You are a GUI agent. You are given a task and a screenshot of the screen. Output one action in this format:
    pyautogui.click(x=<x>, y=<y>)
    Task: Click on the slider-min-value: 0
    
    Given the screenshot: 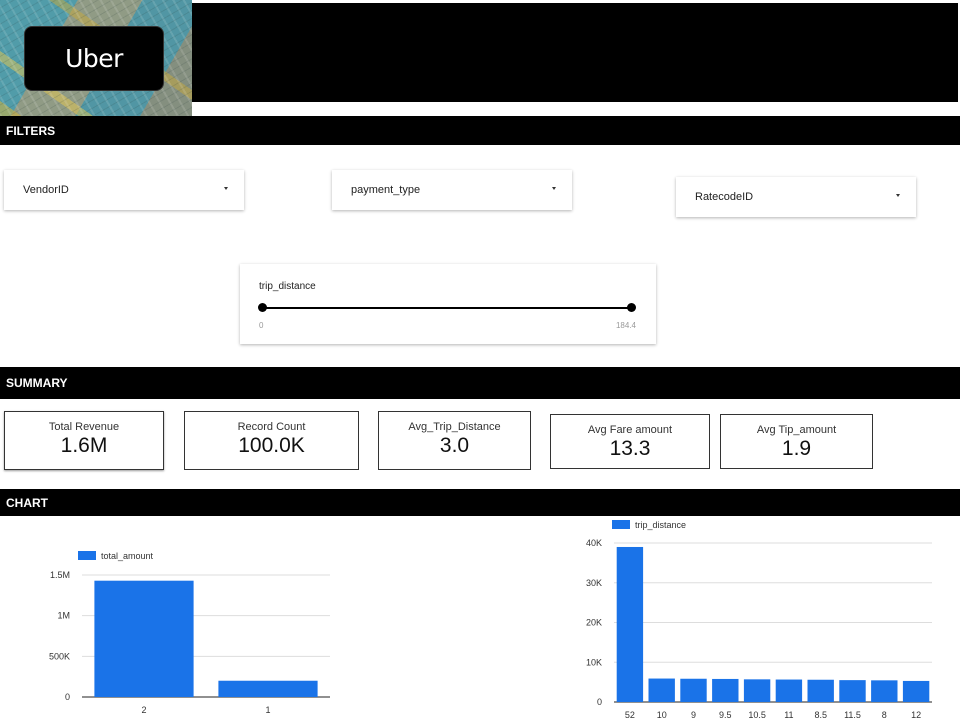 What is the action you would take?
    pyautogui.click(x=261, y=325)
    